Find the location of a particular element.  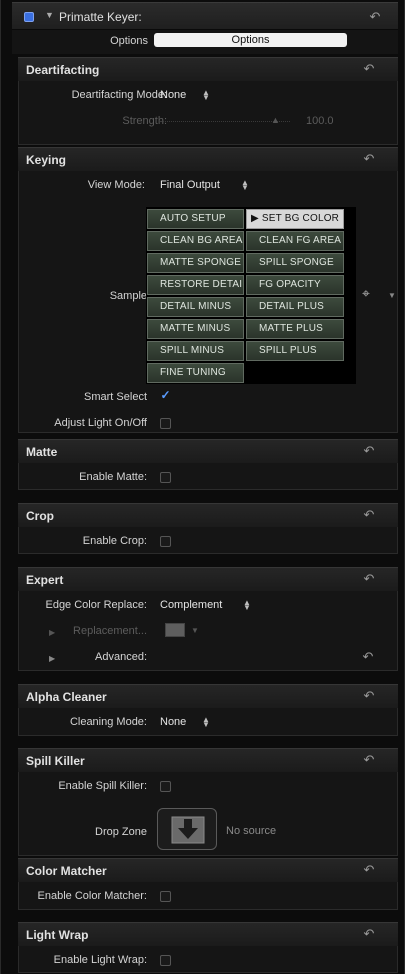

enable-color-matcher-label: Enable Color Matcher: is located at coordinates (92, 896).